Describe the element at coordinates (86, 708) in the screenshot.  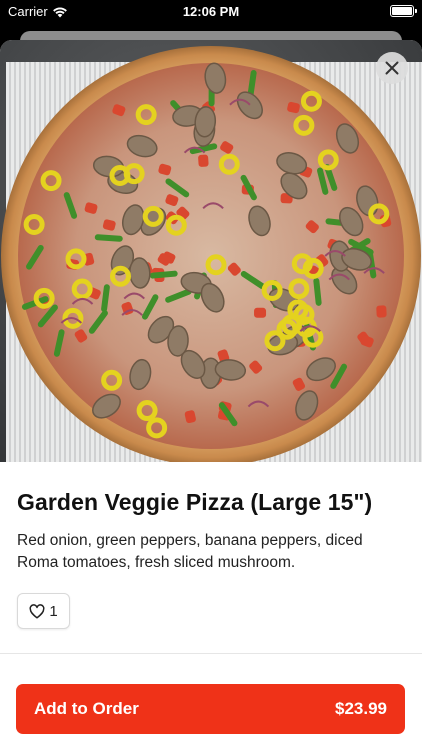
I see `add-to-order-label: Add to Order` at that location.